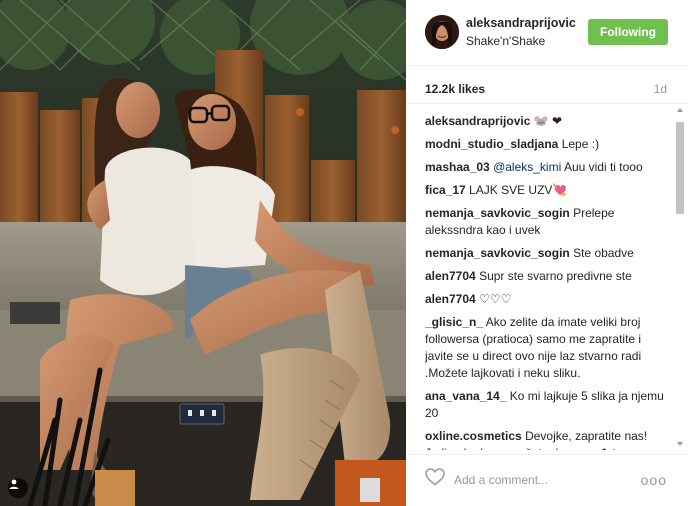  I want to click on comment-item: modni_studio_sladjana Lepe :), so click(547, 144).